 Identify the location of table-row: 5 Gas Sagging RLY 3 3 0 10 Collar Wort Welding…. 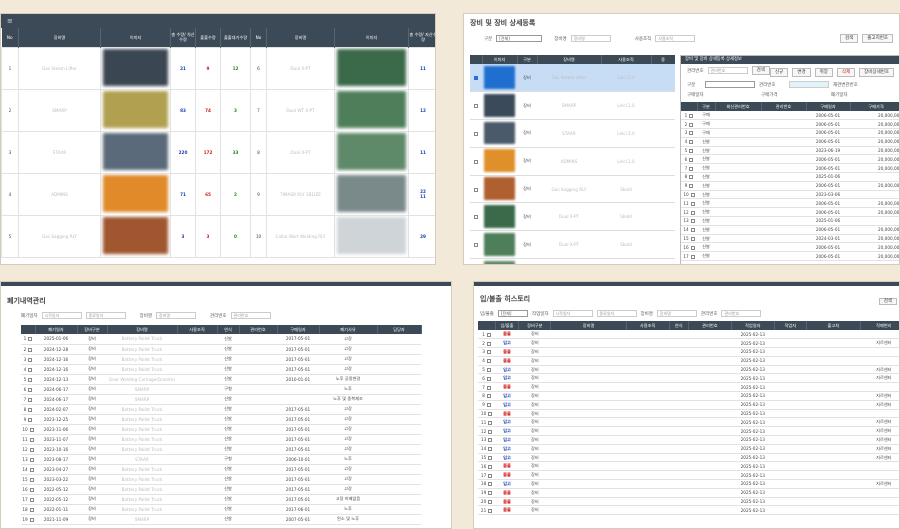
(218, 236).